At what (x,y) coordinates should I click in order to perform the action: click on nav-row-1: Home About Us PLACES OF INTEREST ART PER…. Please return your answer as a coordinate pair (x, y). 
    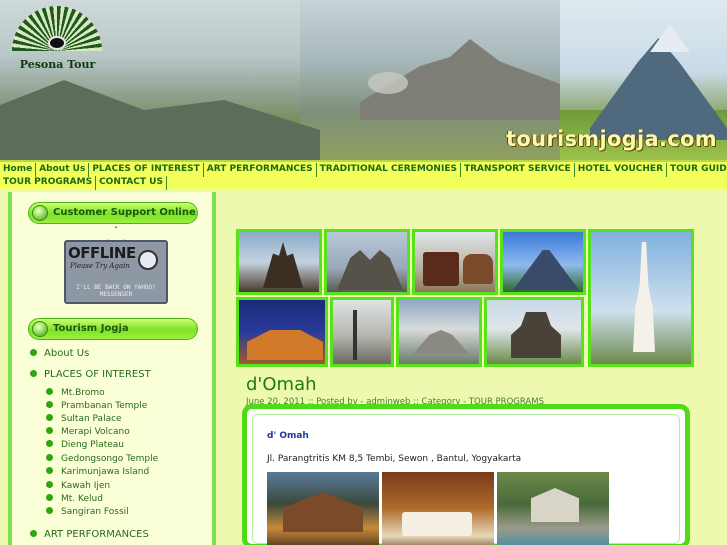
    Looking at the image, I should click on (363, 170).